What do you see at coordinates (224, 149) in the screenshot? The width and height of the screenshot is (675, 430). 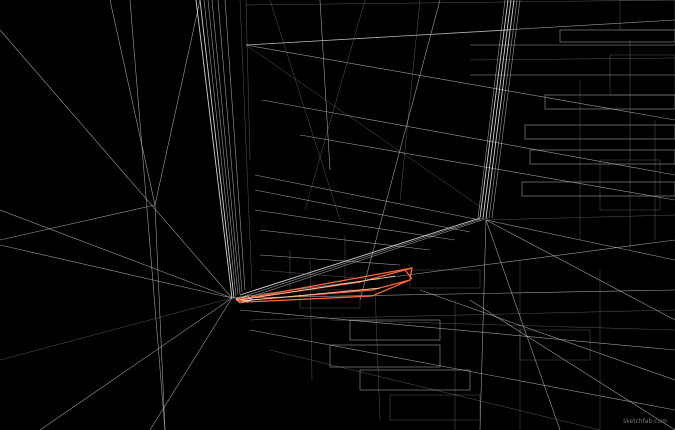 I see `corner-pillar-wireframe` at bounding box center [224, 149].